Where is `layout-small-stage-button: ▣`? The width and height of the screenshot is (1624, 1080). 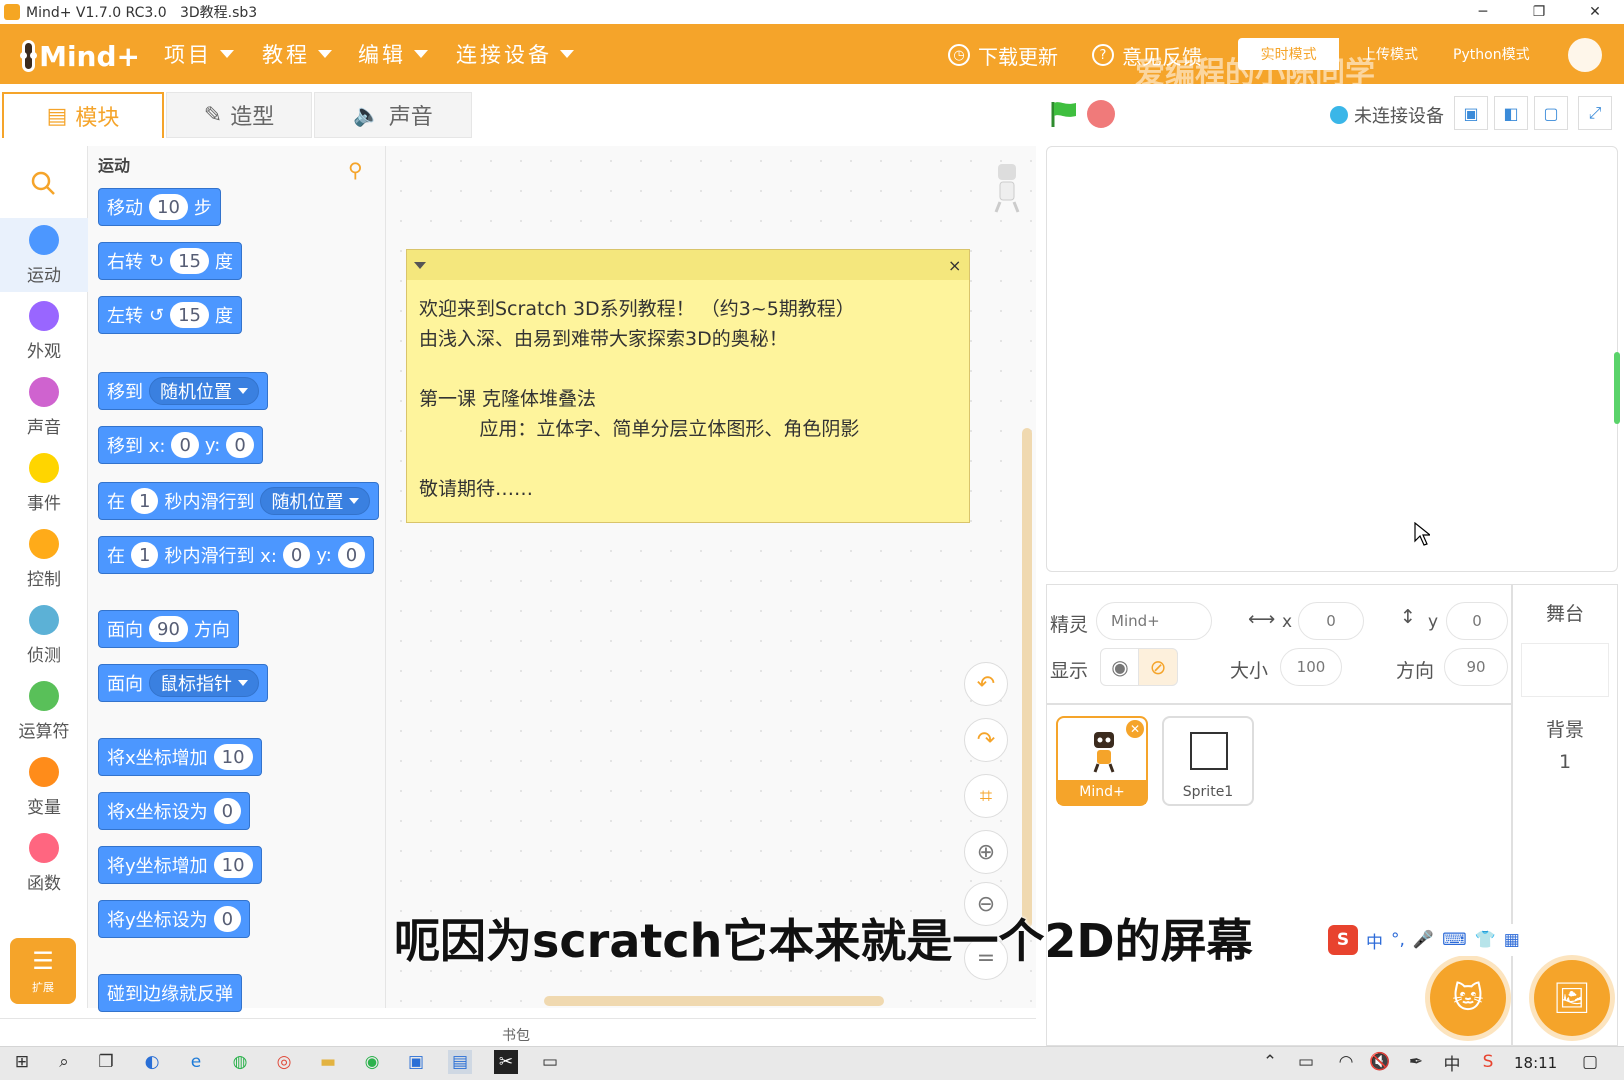
layout-small-stage-button: ▣ is located at coordinates (1471, 113).